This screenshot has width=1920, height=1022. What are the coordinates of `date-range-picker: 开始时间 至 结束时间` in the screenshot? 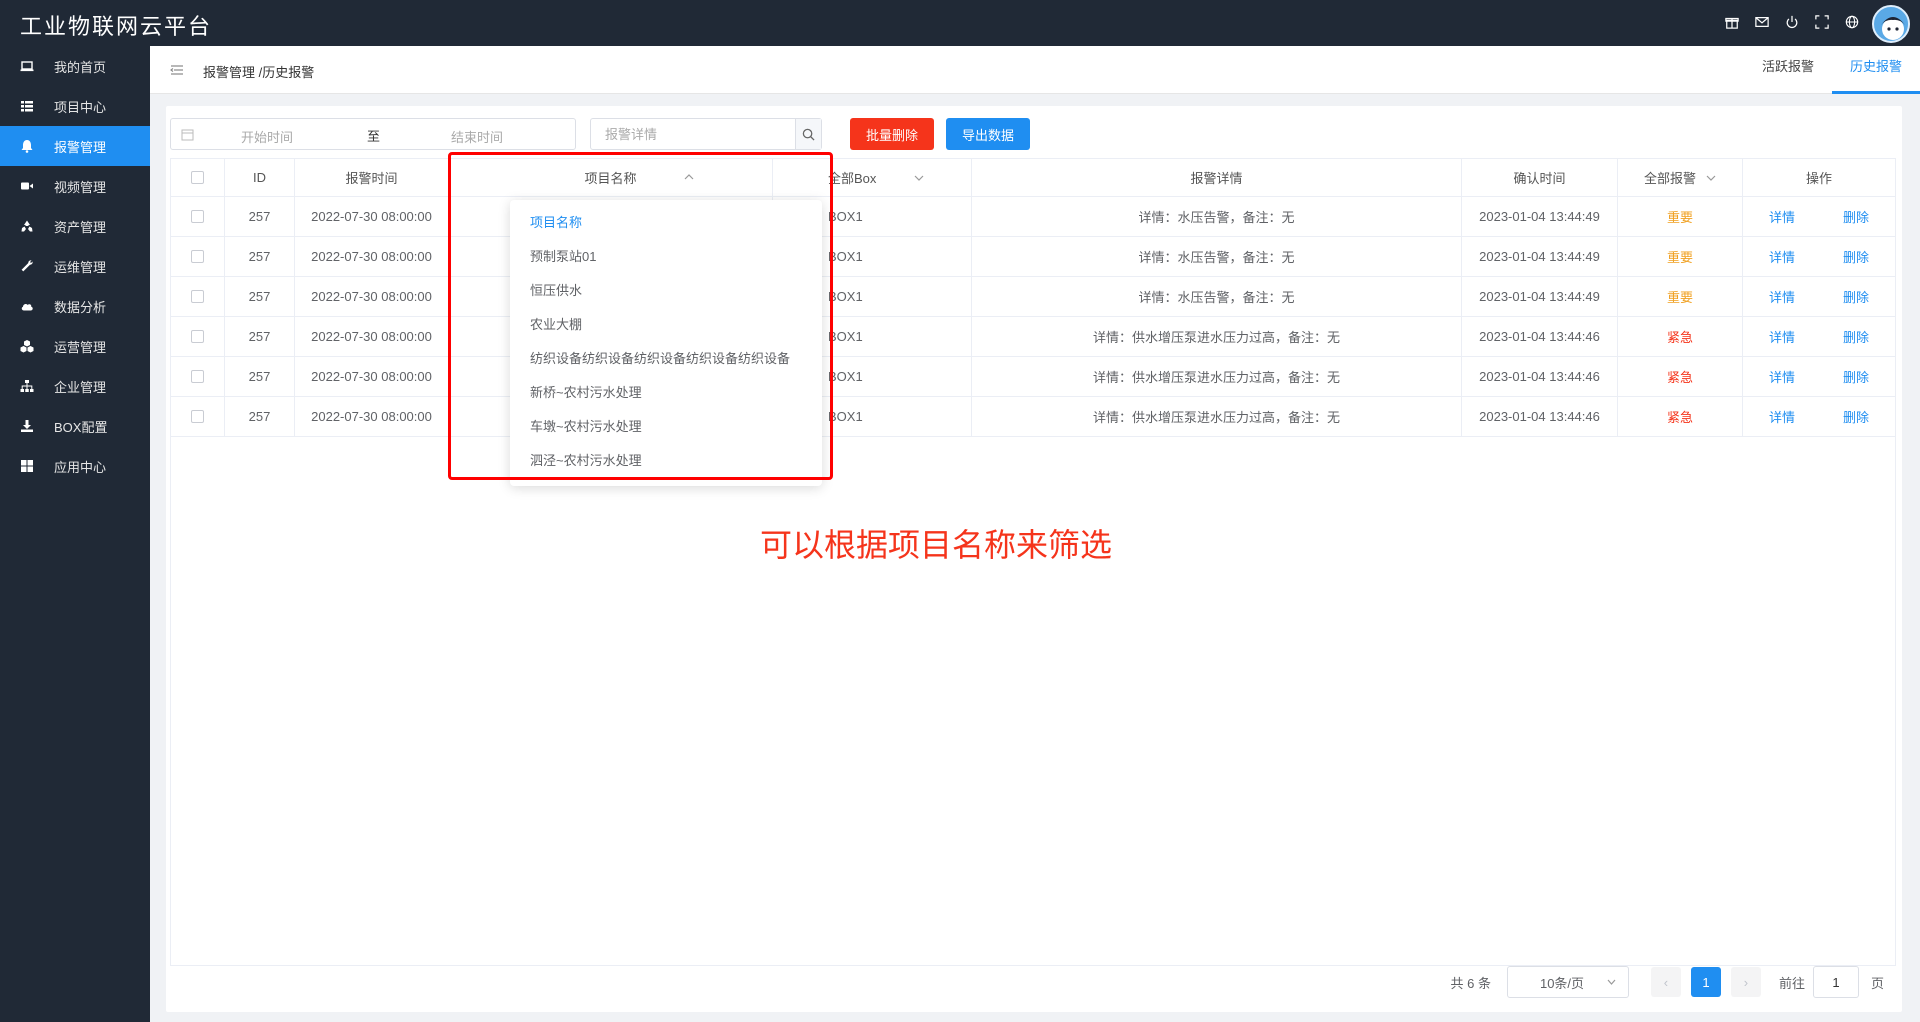 It's located at (373, 134).